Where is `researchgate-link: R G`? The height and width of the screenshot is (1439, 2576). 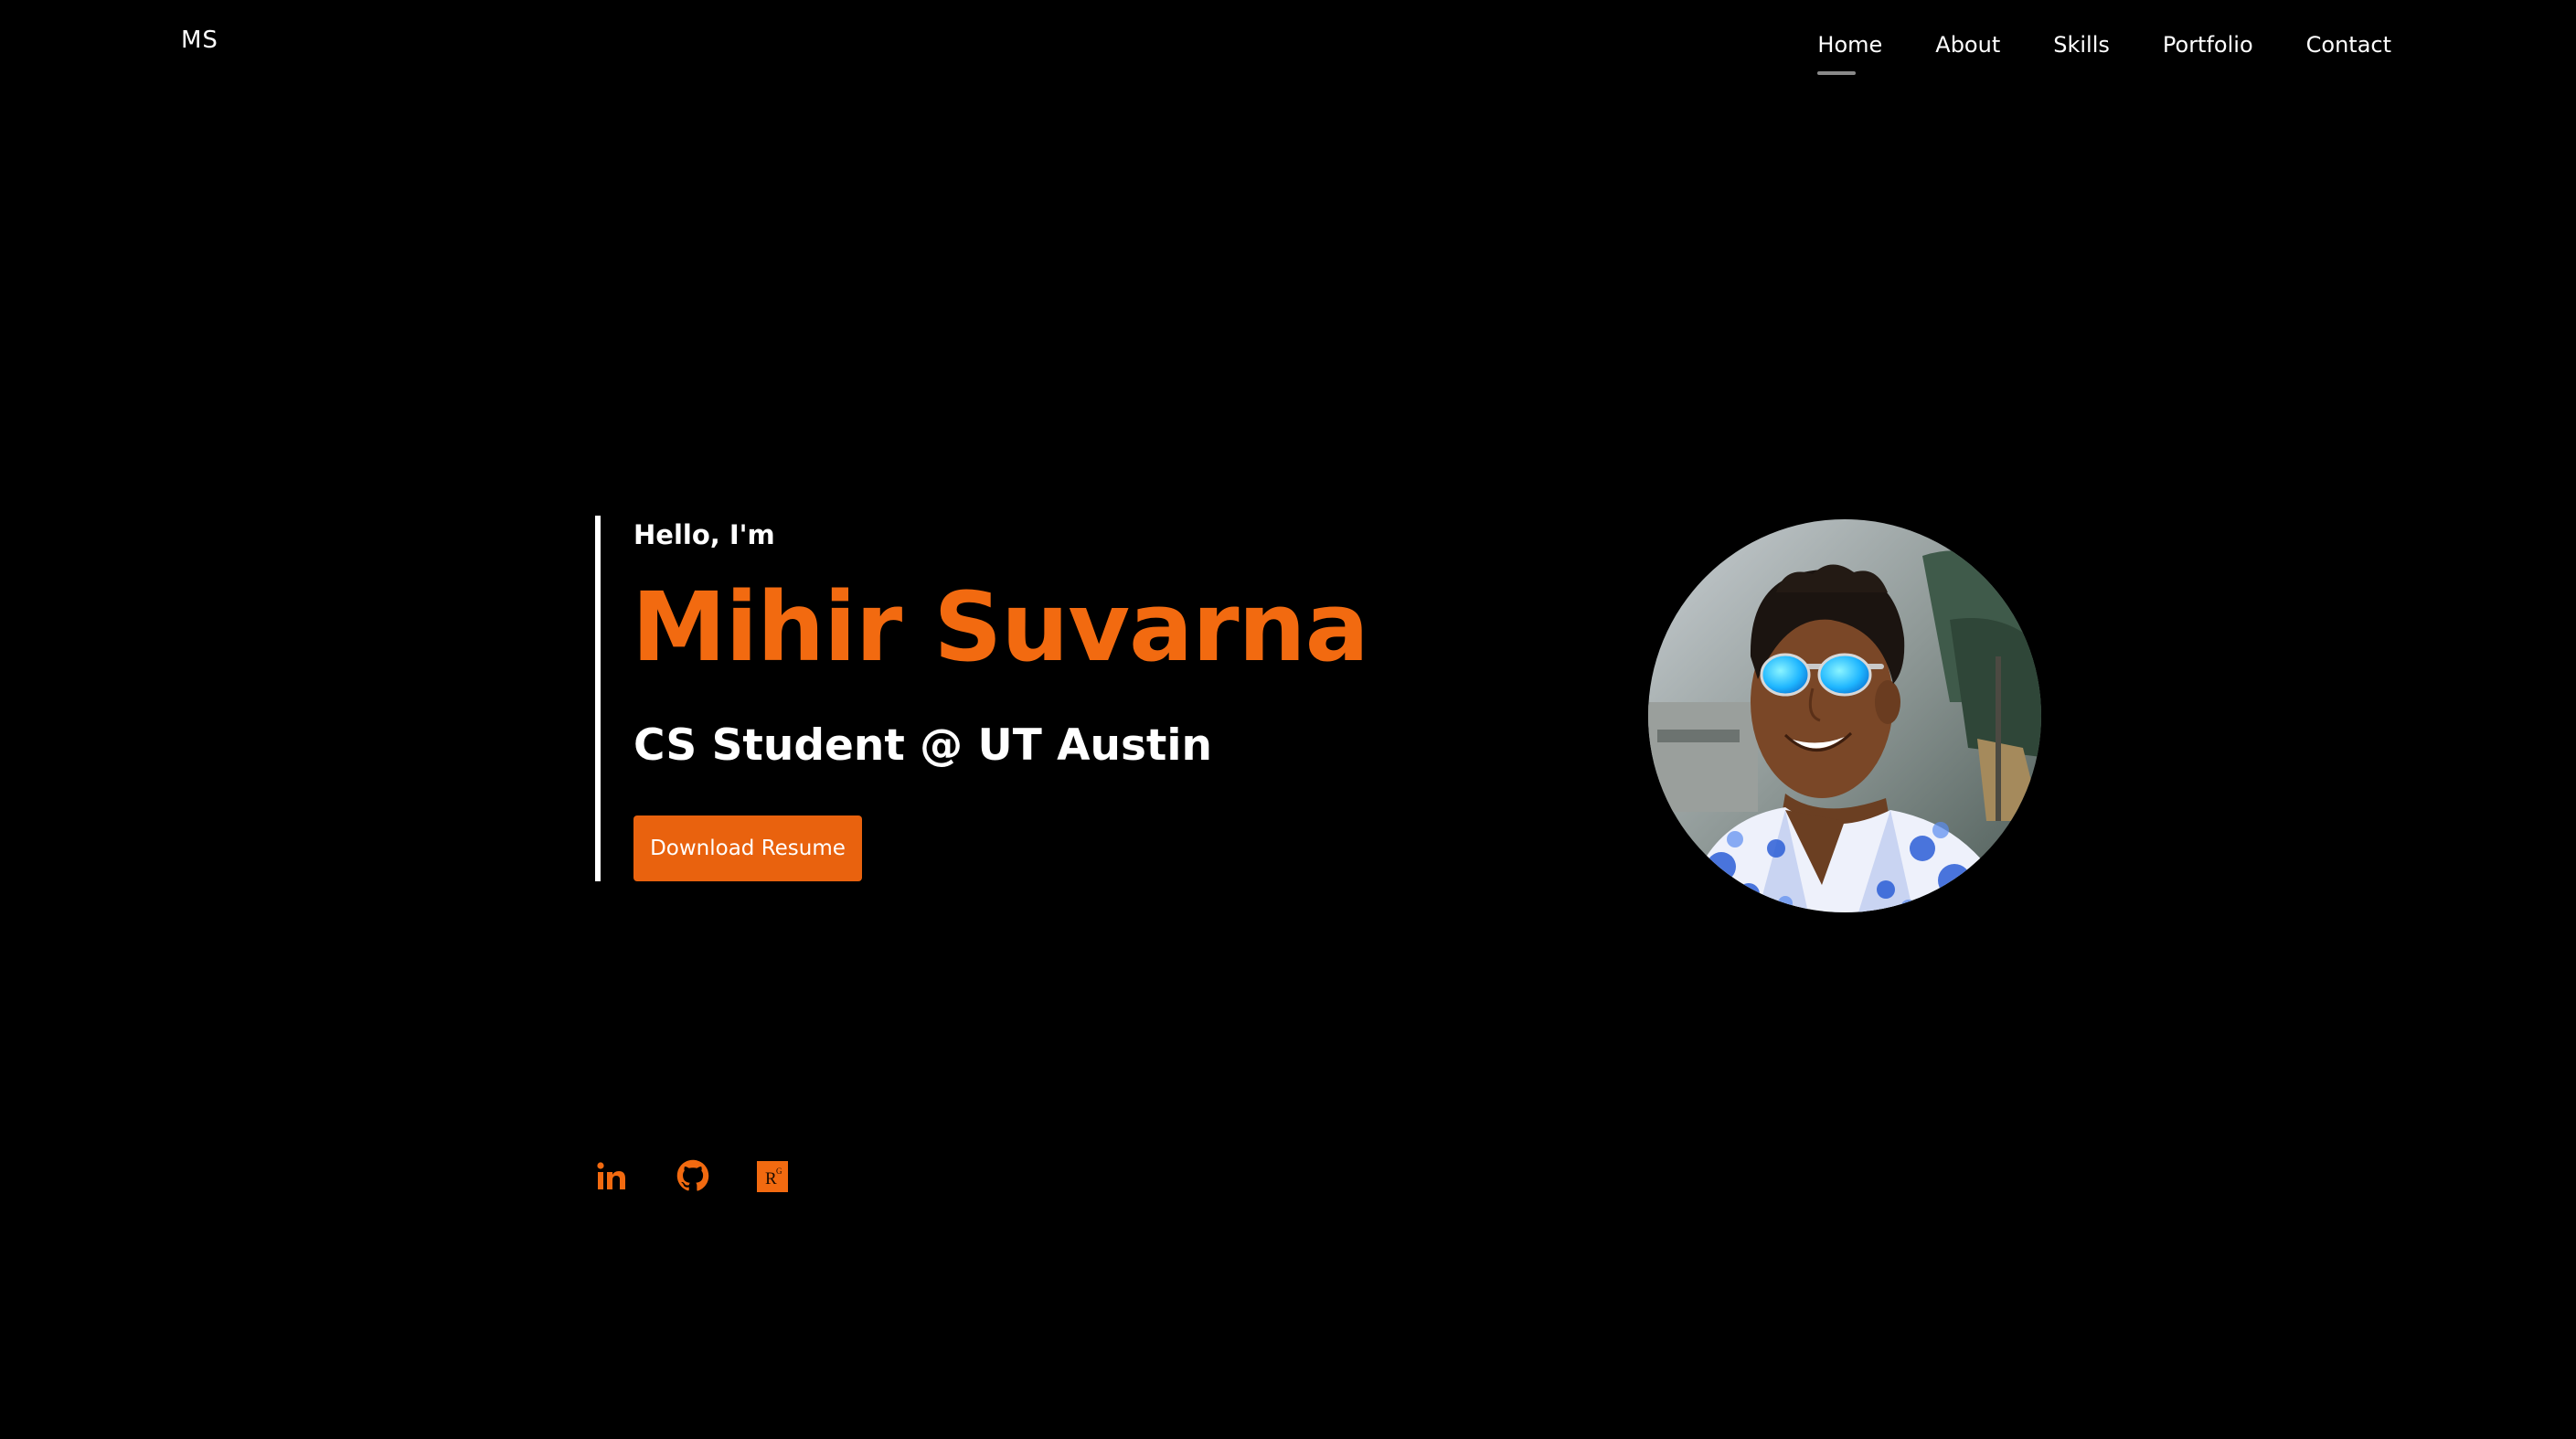 researchgate-link: R G is located at coordinates (772, 1178).